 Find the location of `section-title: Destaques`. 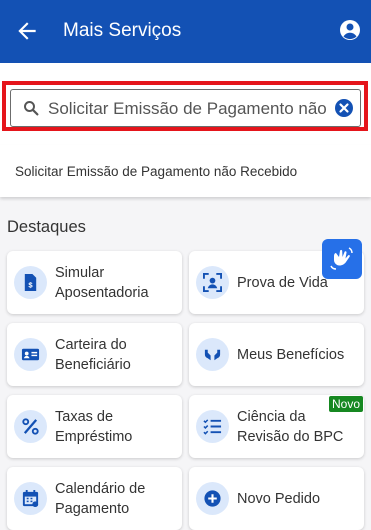

section-title: Destaques is located at coordinates (46, 227).